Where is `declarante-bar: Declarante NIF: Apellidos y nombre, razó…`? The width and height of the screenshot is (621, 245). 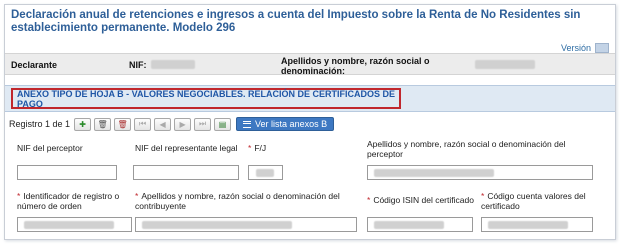 declarante-bar: Declarante NIF: Apellidos y nombre, razó… is located at coordinates (310, 64).